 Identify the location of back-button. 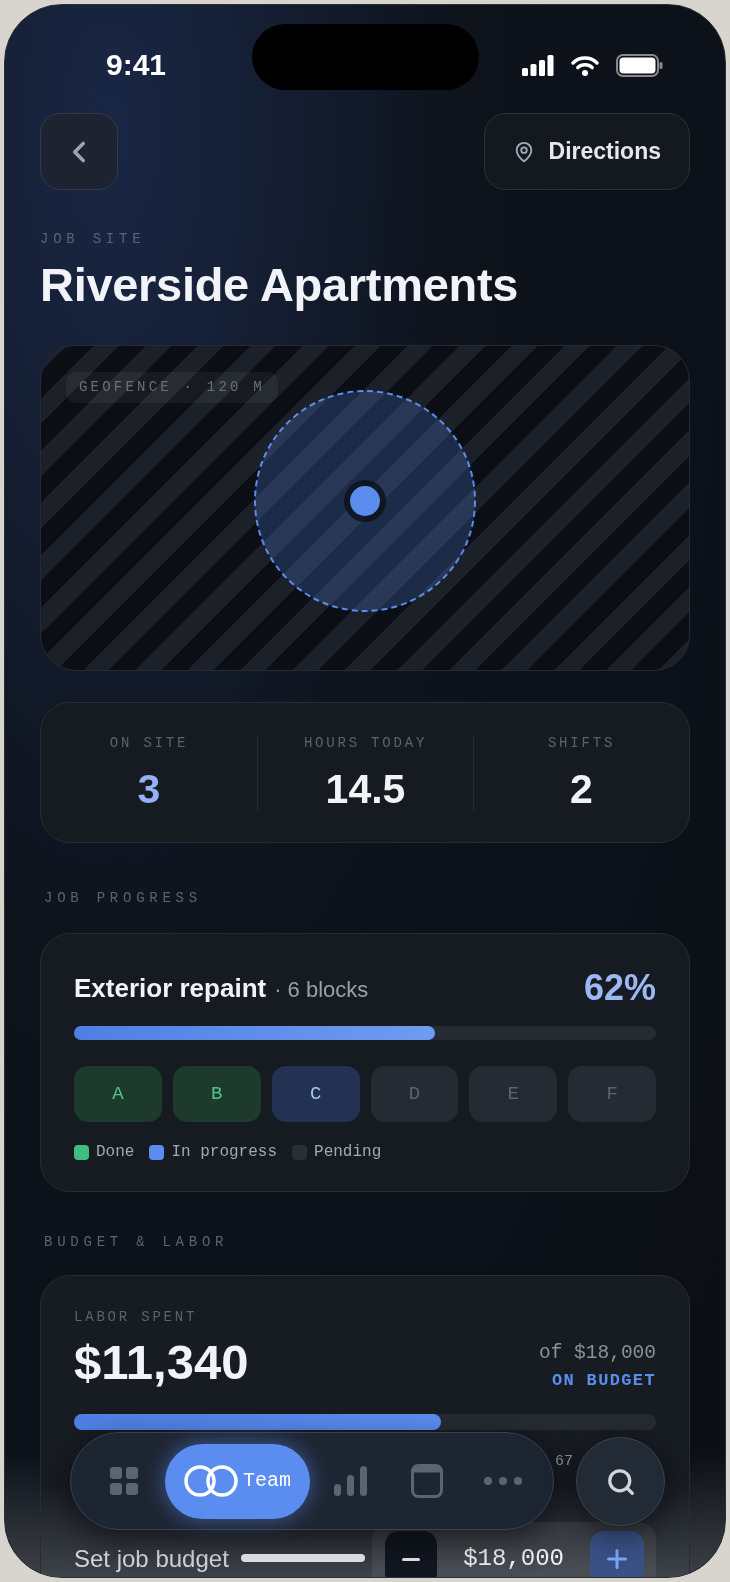
(79, 151).